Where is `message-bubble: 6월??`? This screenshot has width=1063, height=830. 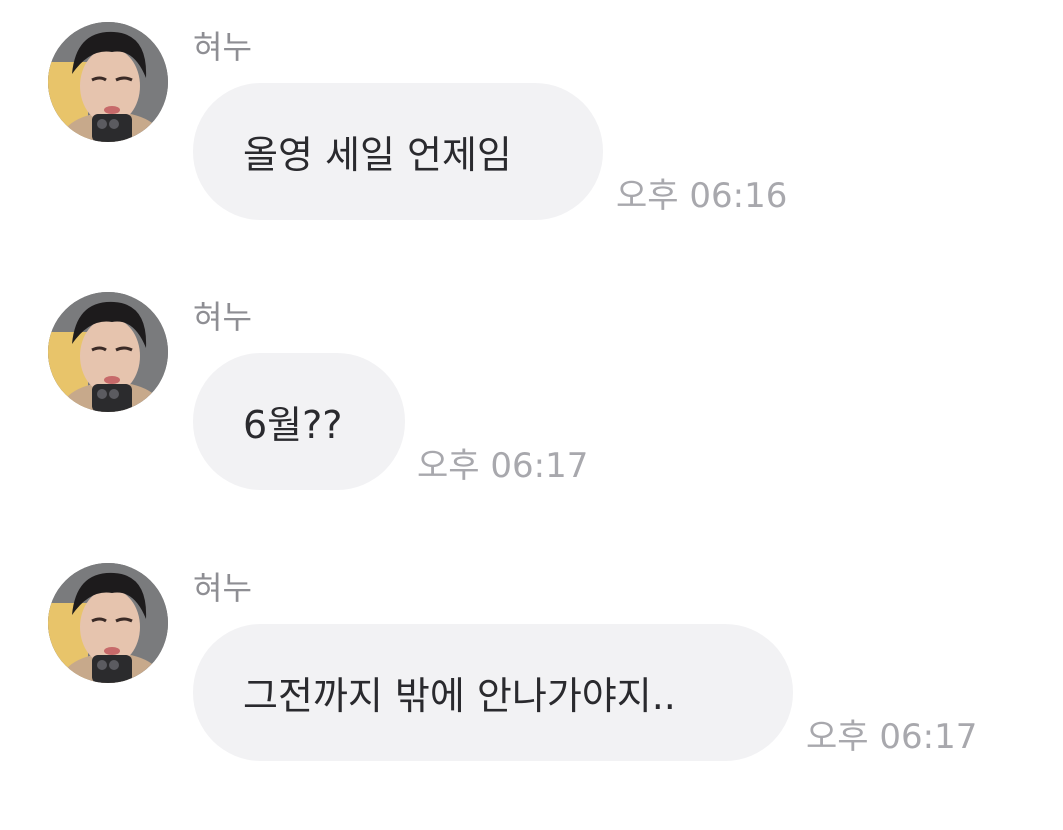
message-bubble: 6월?? is located at coordinates (299, 421).